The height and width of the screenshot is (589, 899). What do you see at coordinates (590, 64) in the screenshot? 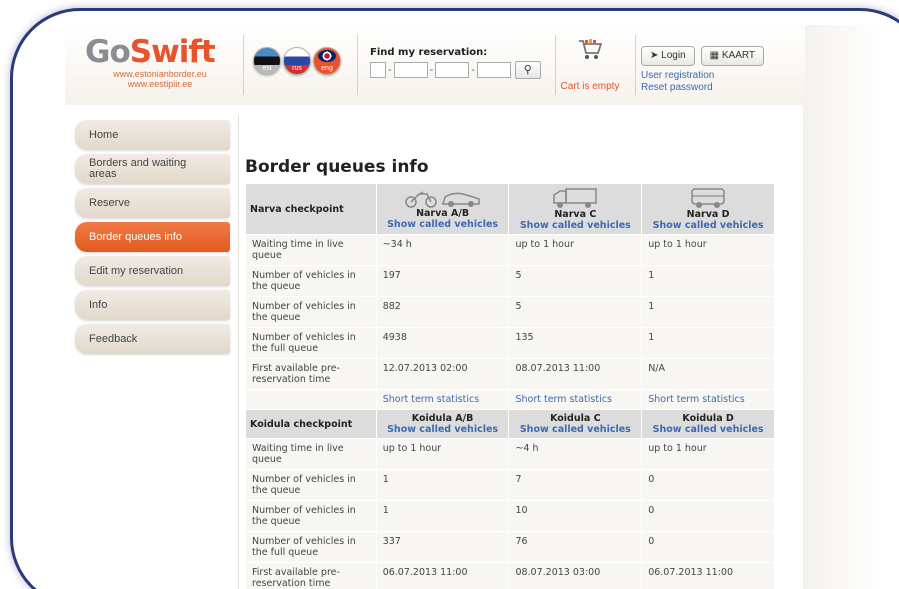
I see `shopping-cart: Cart is empty` at bounding box center [590, 64].